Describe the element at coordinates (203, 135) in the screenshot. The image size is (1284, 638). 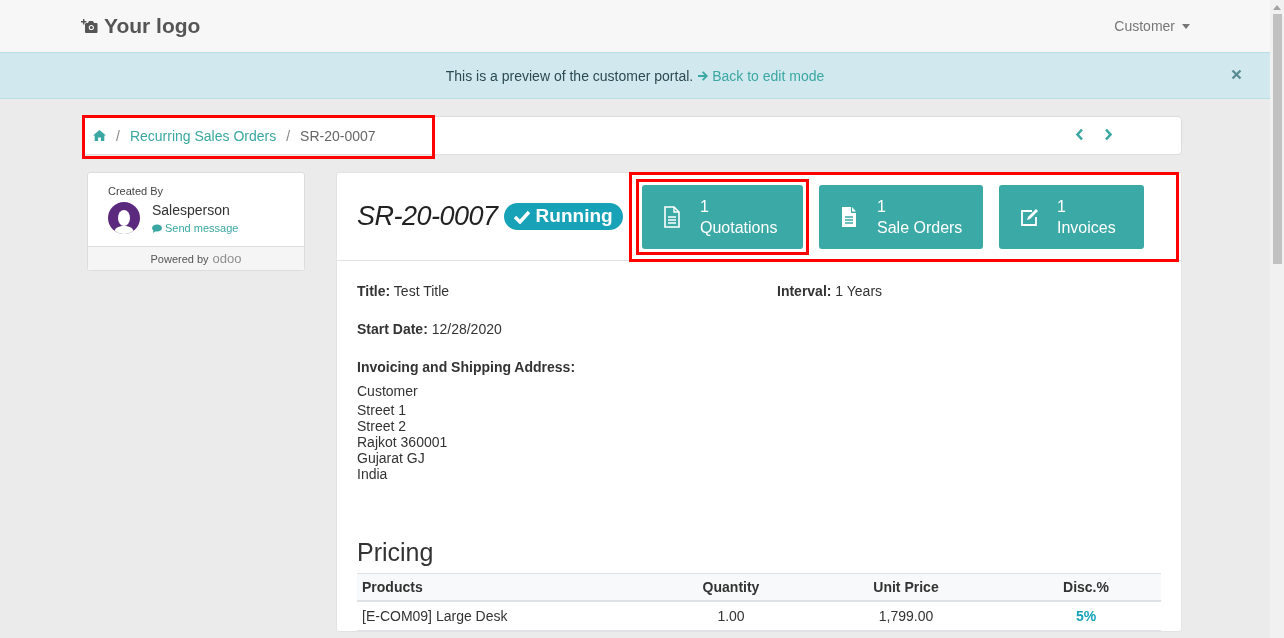
I see `breadcrumb-link: Recurring Sales Orders` at that location.